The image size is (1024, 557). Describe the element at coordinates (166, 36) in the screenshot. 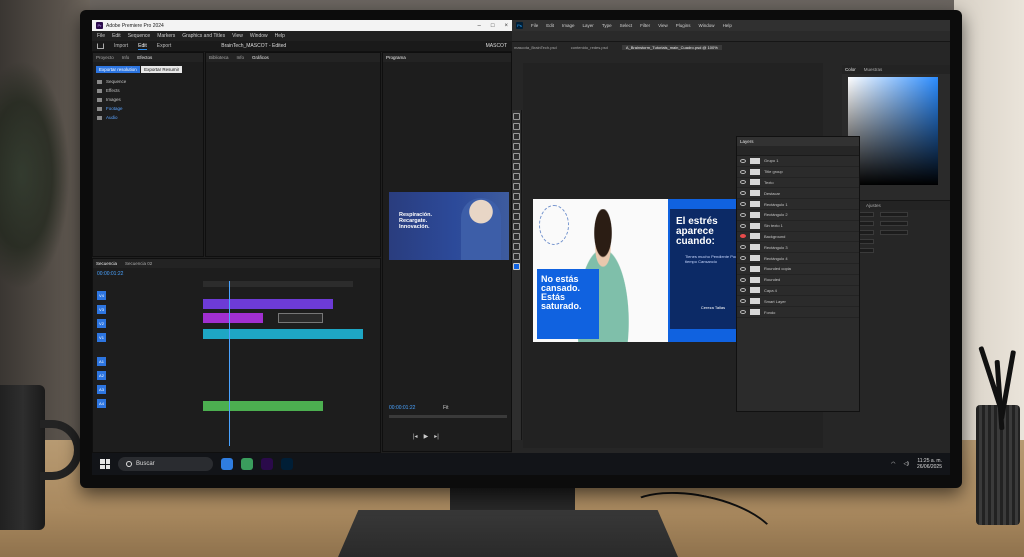

I see `menu-item: Markers` at that location.